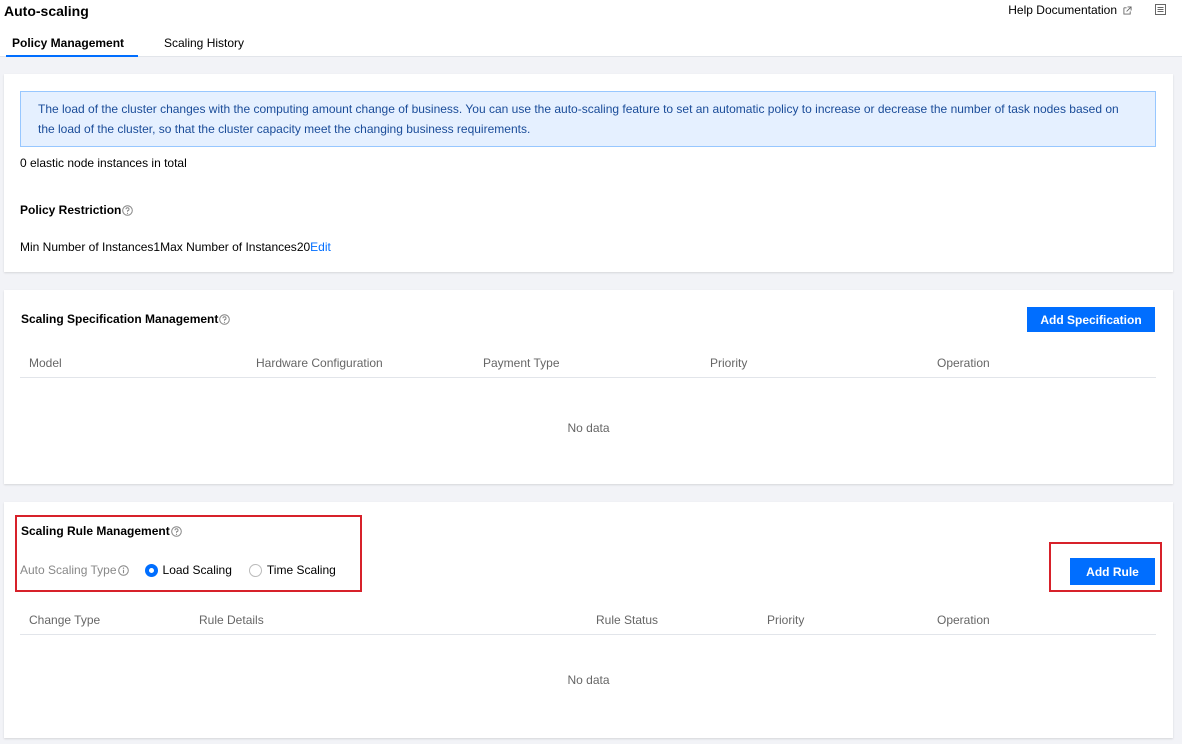 The image size is (1182, 744). What do you see at coordinates (197, 570) in the screenshot?
I see `load-scaling-label: Load Scaling` at bounding box center [197, 570].